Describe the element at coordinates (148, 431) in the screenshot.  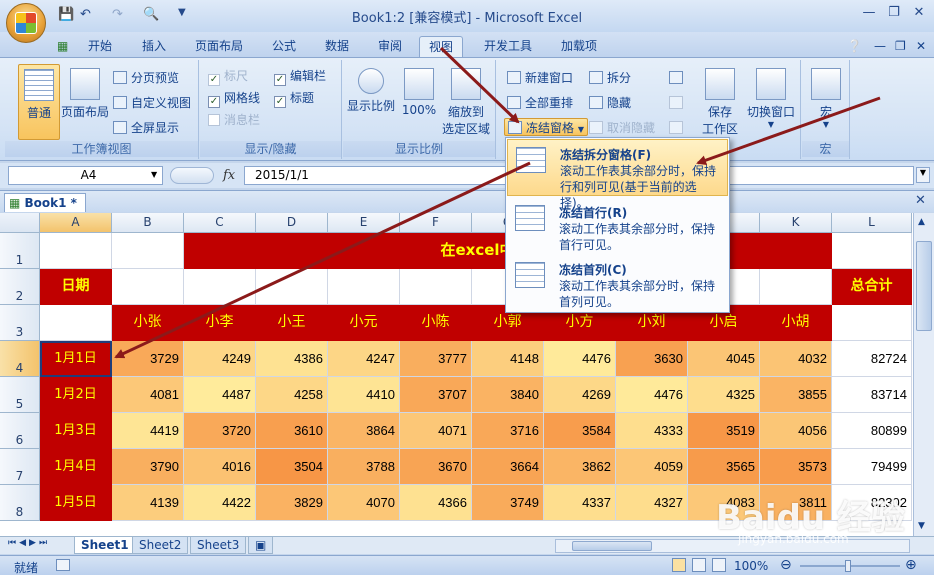
I see `value-cell: 4419` at that location.